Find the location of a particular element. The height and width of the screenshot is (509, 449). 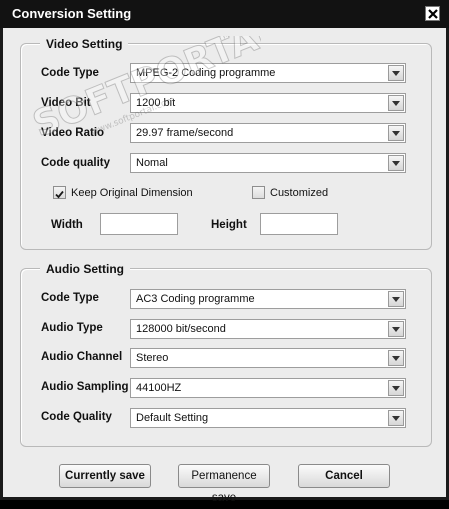

close-button is located at coordinates (432, 13).